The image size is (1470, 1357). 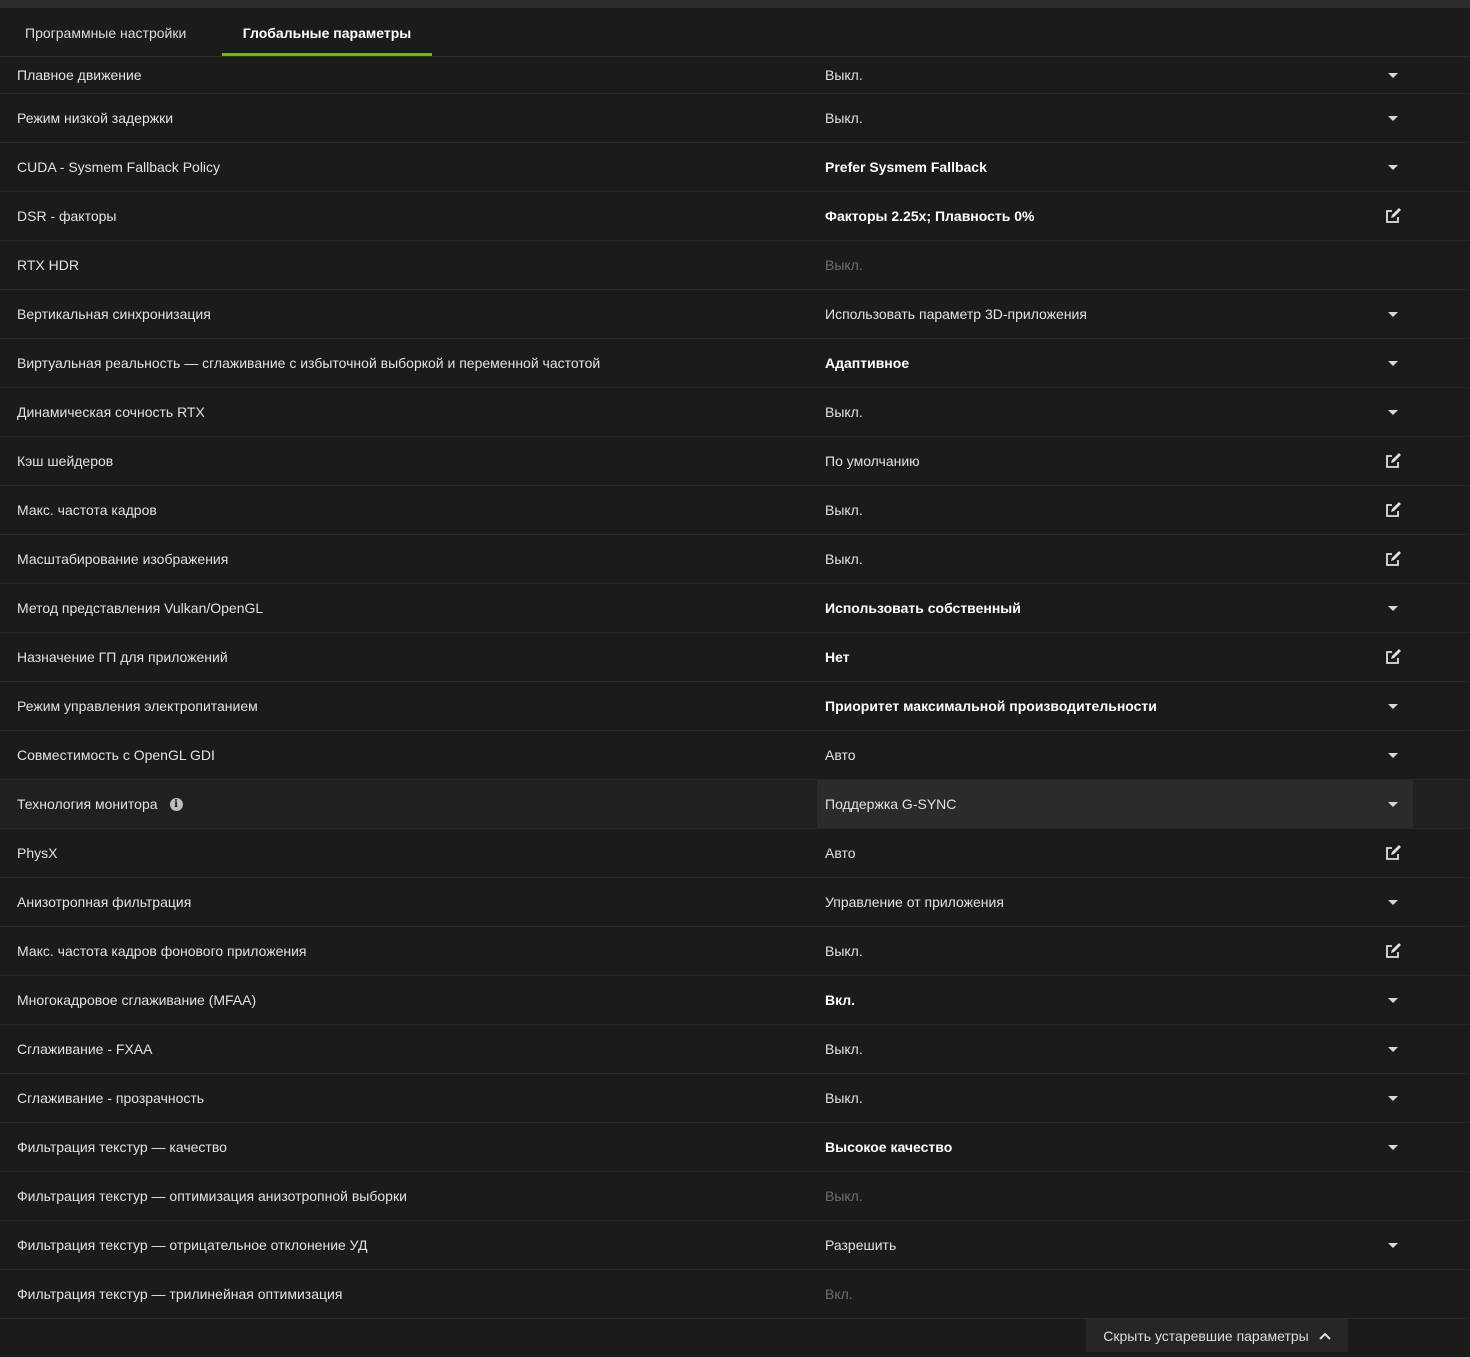 I want to click on setting-label-text: Многокадровое сглаживание (MFAA), so click(x=137, y=1000).